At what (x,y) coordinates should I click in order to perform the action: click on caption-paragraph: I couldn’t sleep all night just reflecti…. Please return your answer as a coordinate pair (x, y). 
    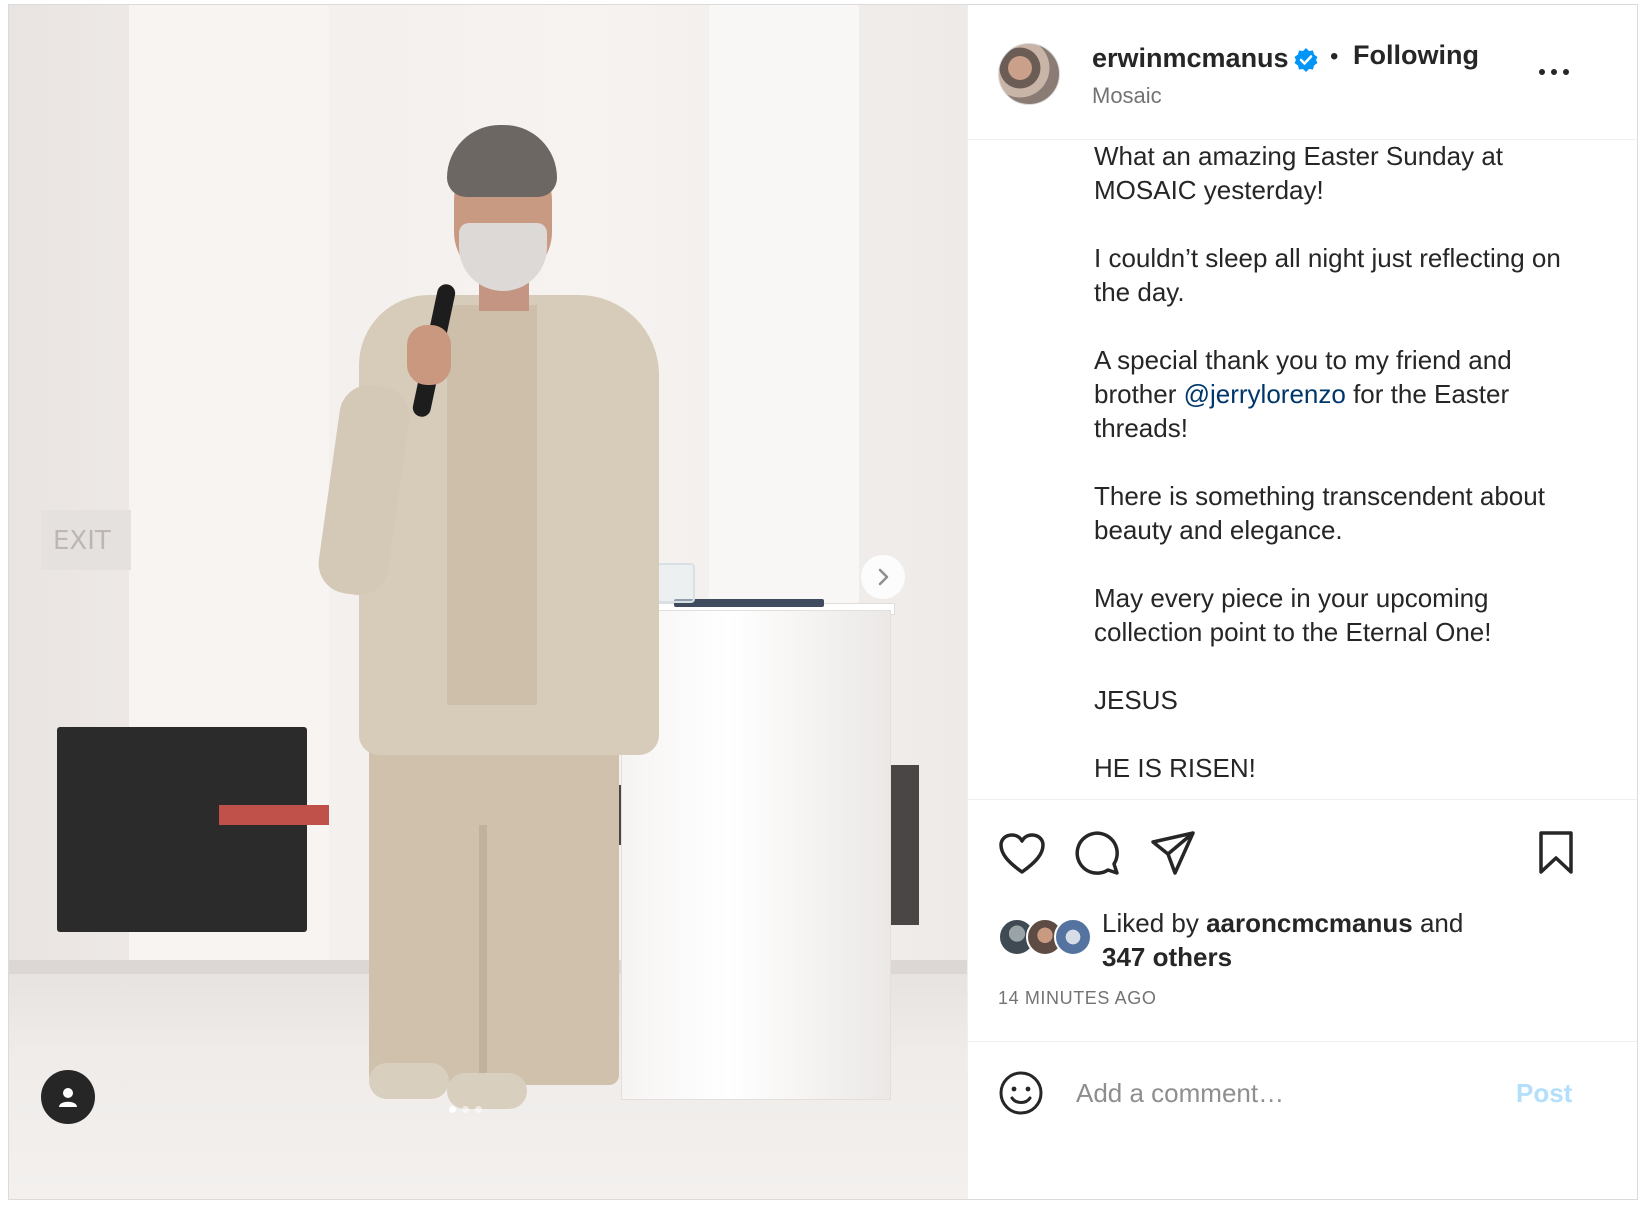
    Looking at the image, I should click on (1327, 275).